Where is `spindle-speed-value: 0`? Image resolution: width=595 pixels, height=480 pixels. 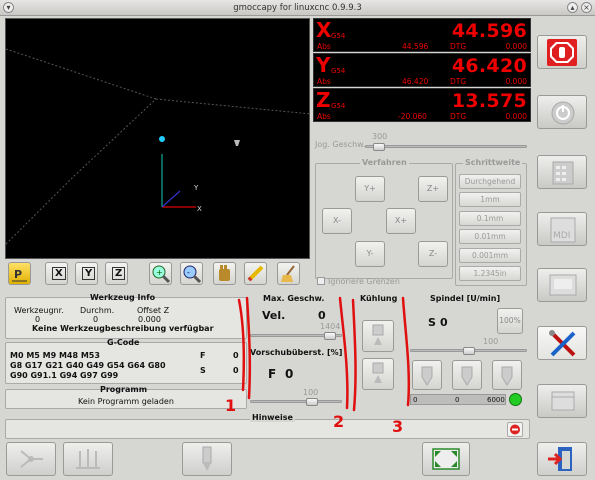
spindle-speed-value: 0 is located at coordinates (444, 322).